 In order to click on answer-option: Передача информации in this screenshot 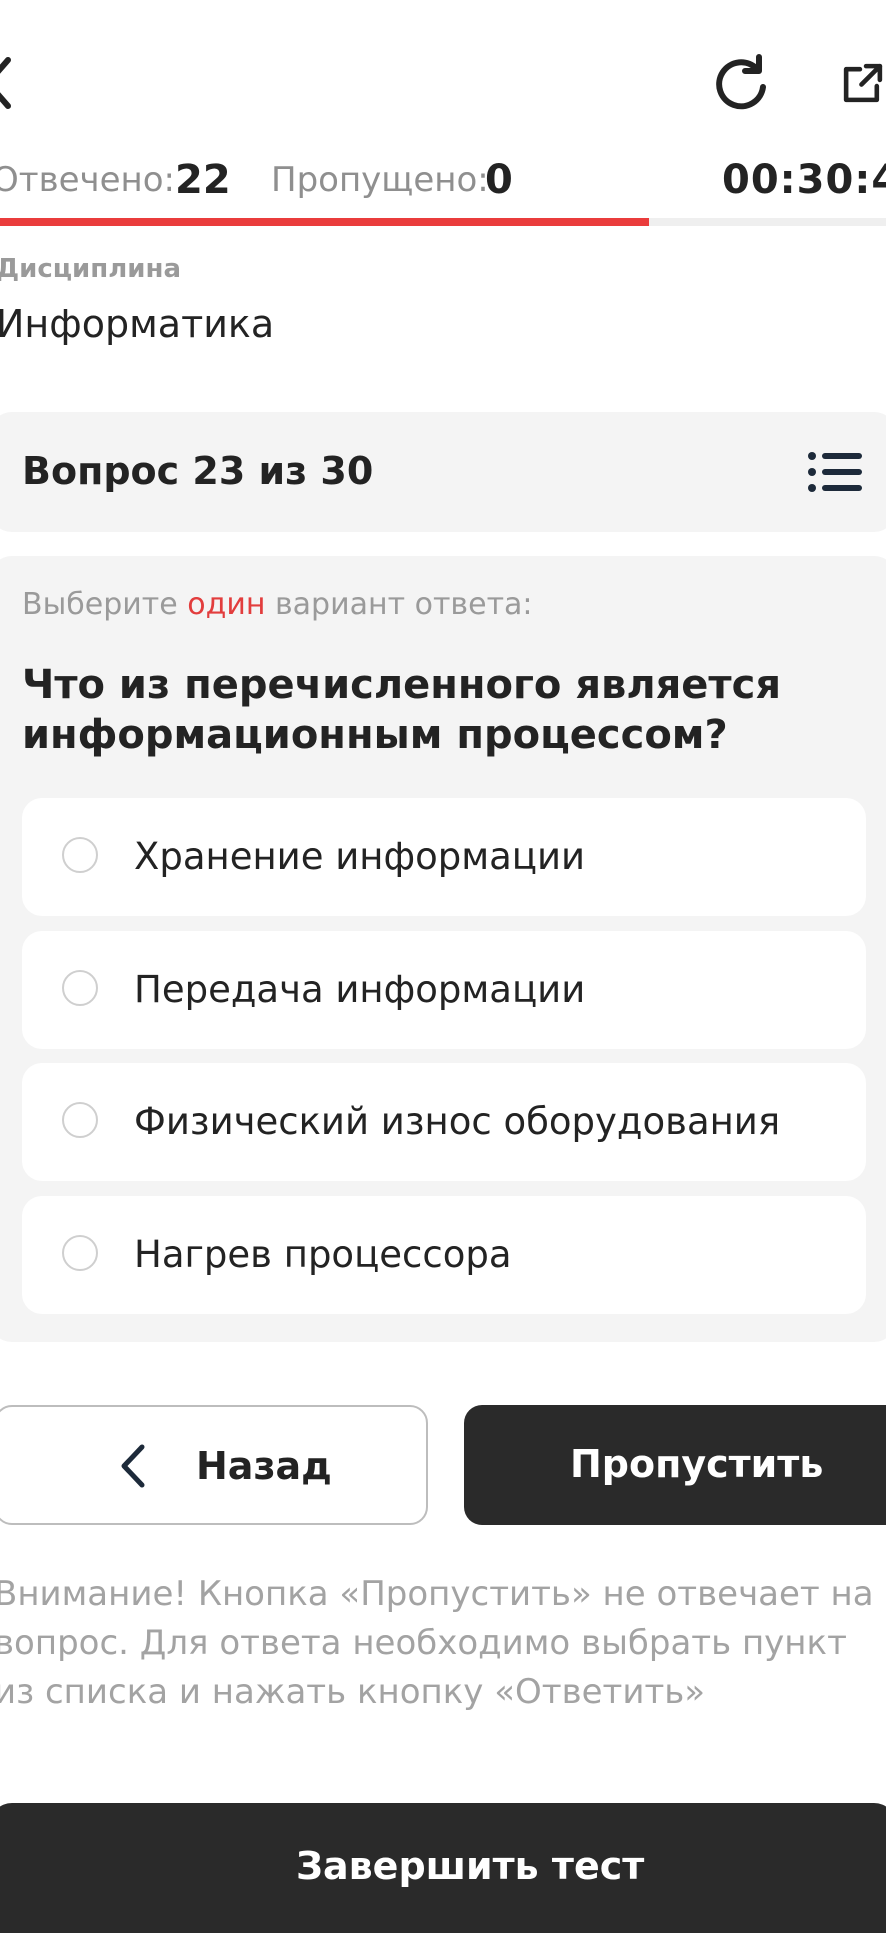, I will do `click(444, 990)`.